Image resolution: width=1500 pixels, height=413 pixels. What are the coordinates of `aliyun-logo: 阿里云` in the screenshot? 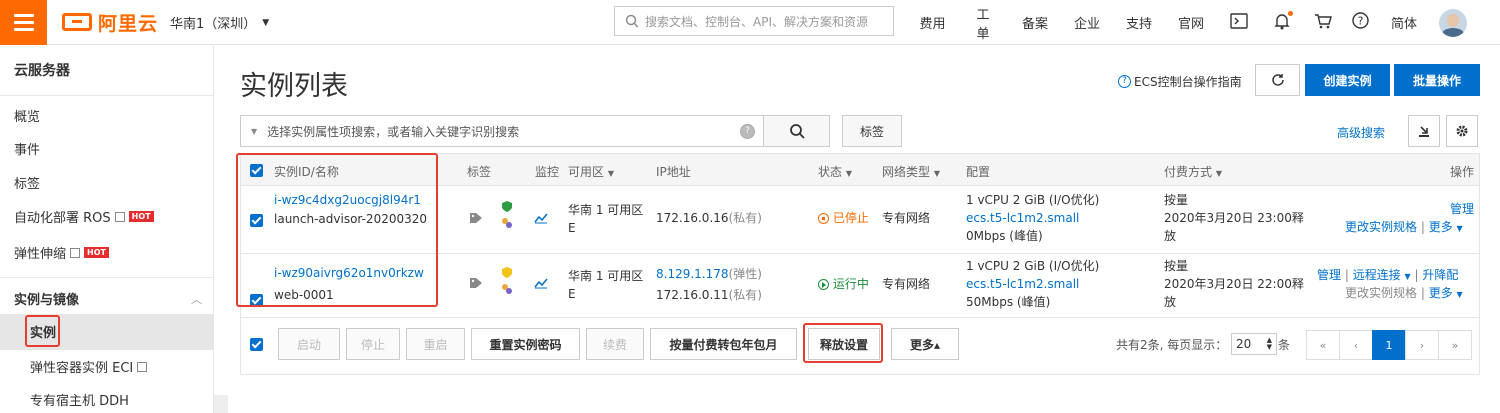 It's located at (110, 22).